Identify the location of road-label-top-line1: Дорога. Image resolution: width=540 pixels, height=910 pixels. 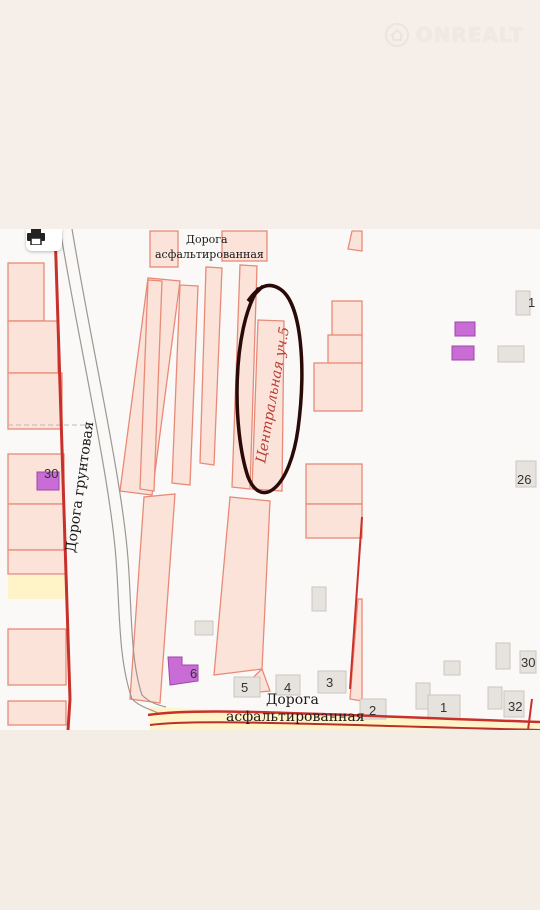
(207, 239).